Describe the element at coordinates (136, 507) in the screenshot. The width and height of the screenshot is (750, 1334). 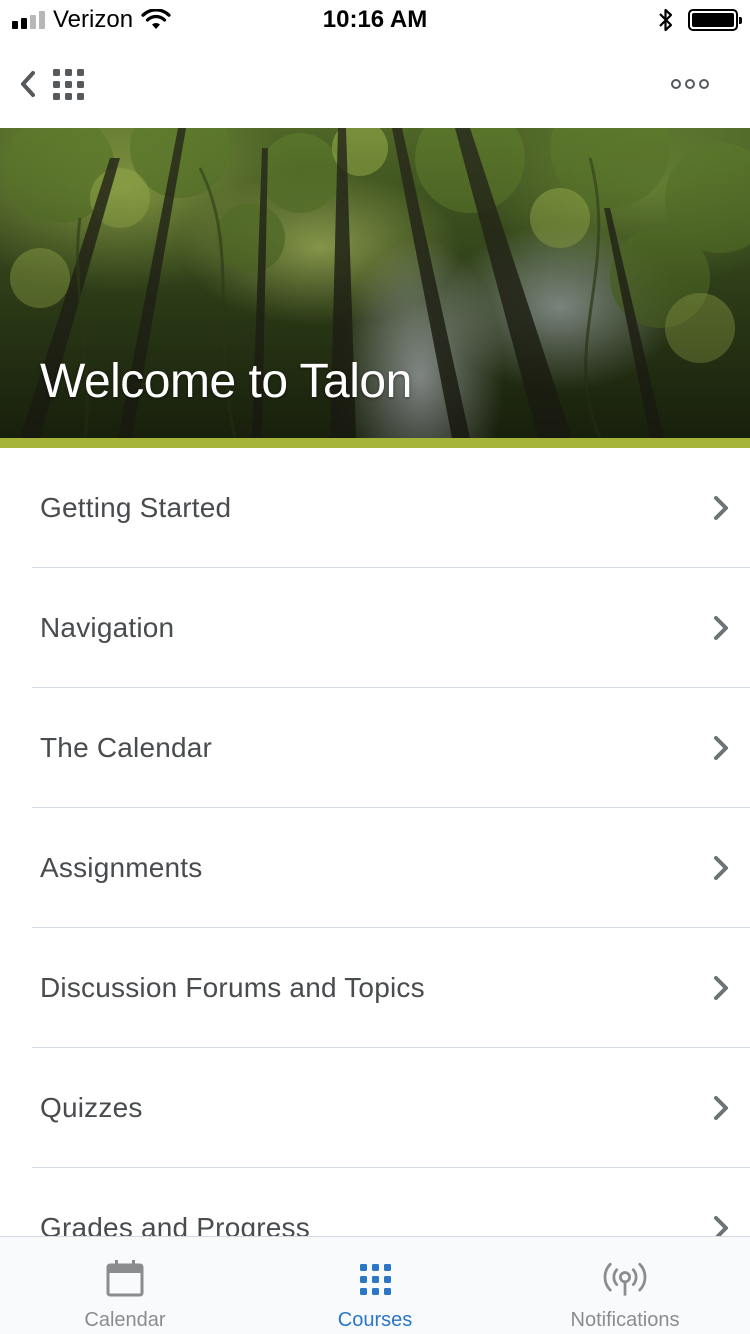
I see `topic-label: Getting Started` at that location.